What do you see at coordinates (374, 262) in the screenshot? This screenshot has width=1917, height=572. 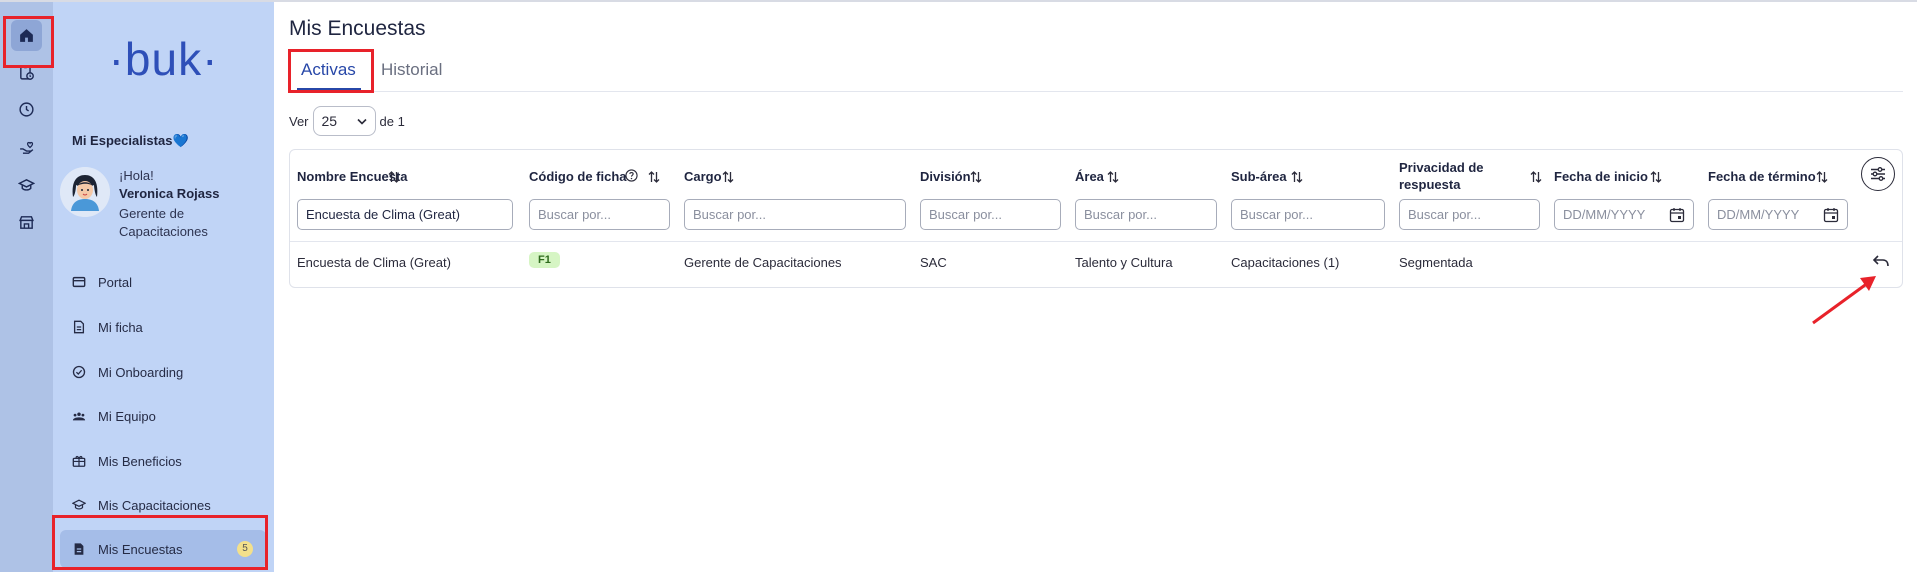 I see `cell-nombre: Encuesta de Clima (Great)` at bounding box center [374, 262].